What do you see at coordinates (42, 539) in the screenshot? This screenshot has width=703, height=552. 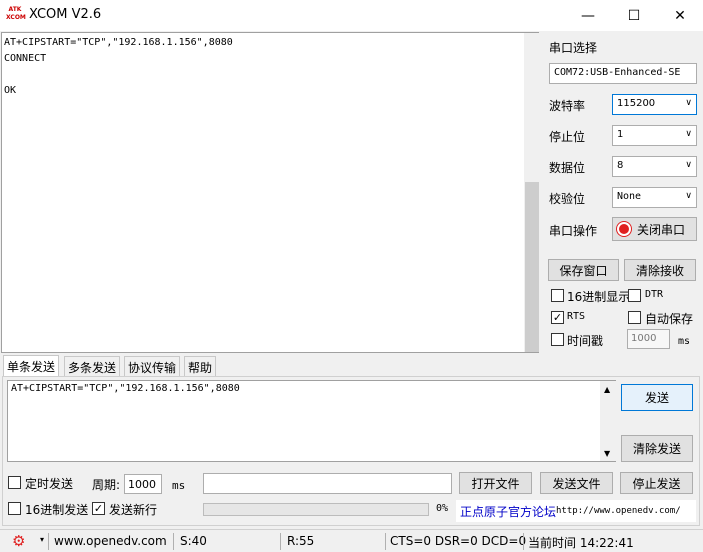 I see `chevron-down-icon: ▾` at bounding box center [42, 539].